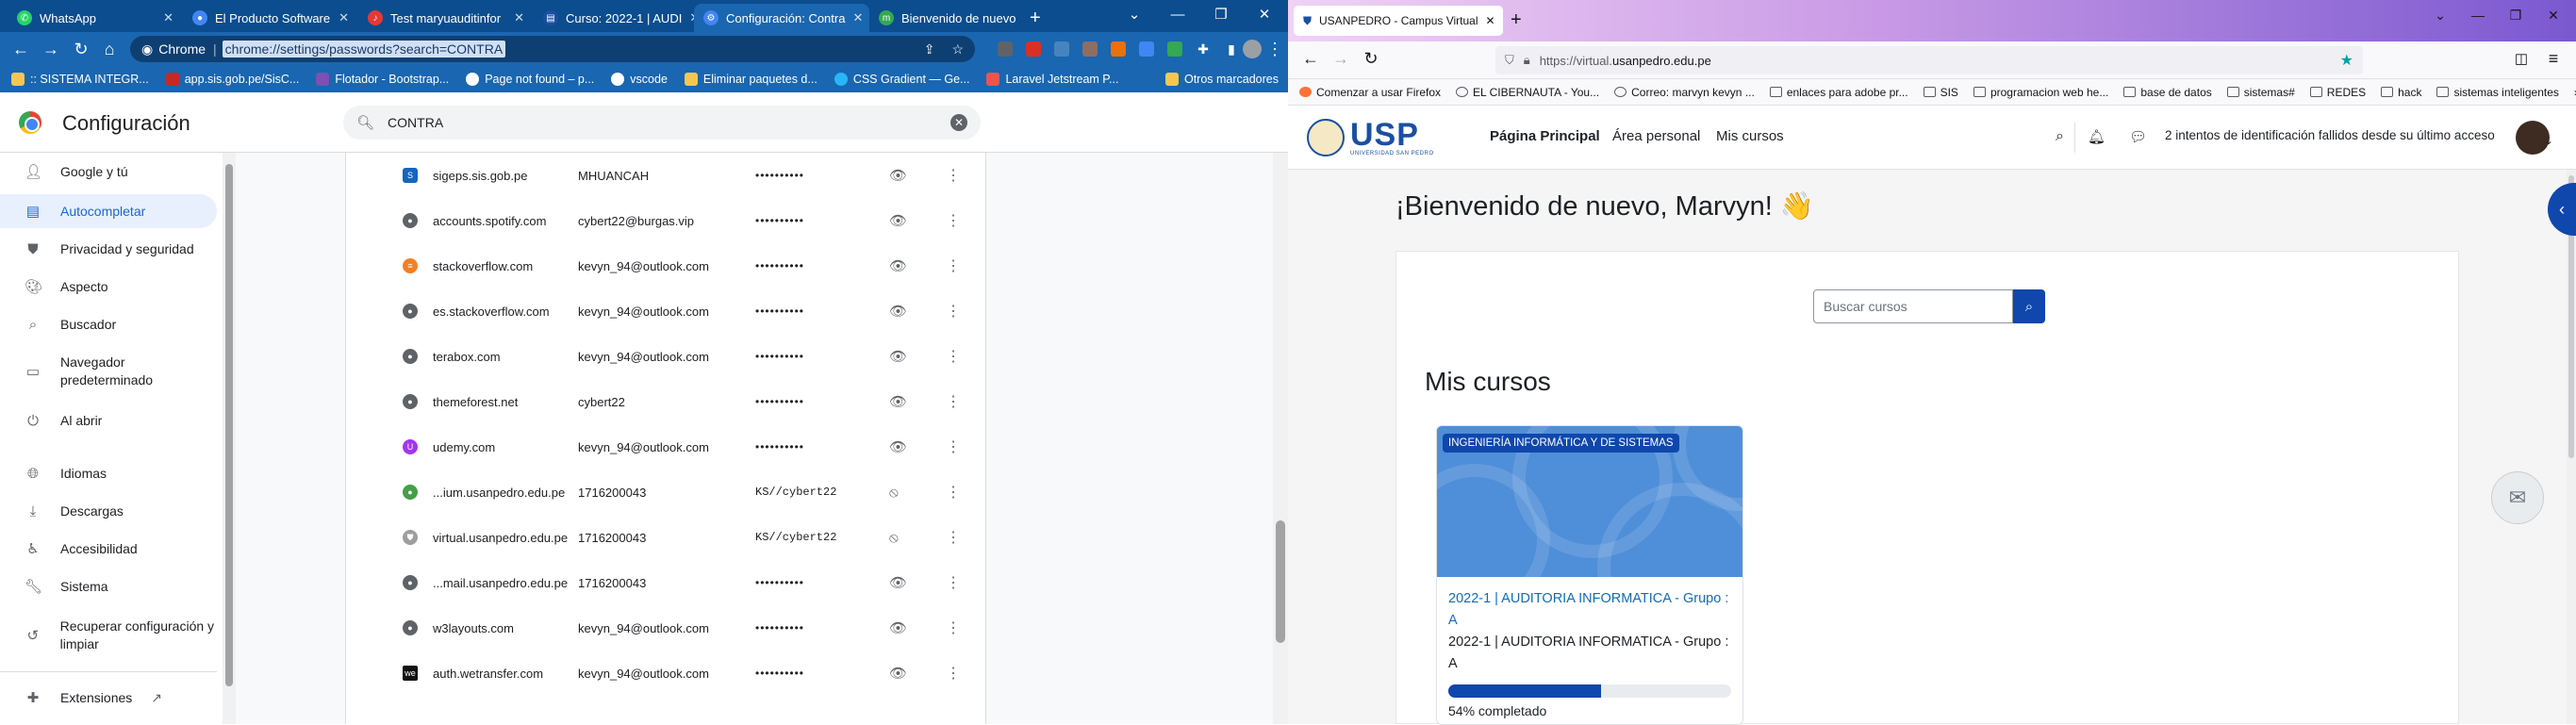 Image resolution: width=2576 pixels, height=725 pixels. Describe the element at coordinates (81, 49) in the screenshot. I see `reload-button: ↻` at that location.